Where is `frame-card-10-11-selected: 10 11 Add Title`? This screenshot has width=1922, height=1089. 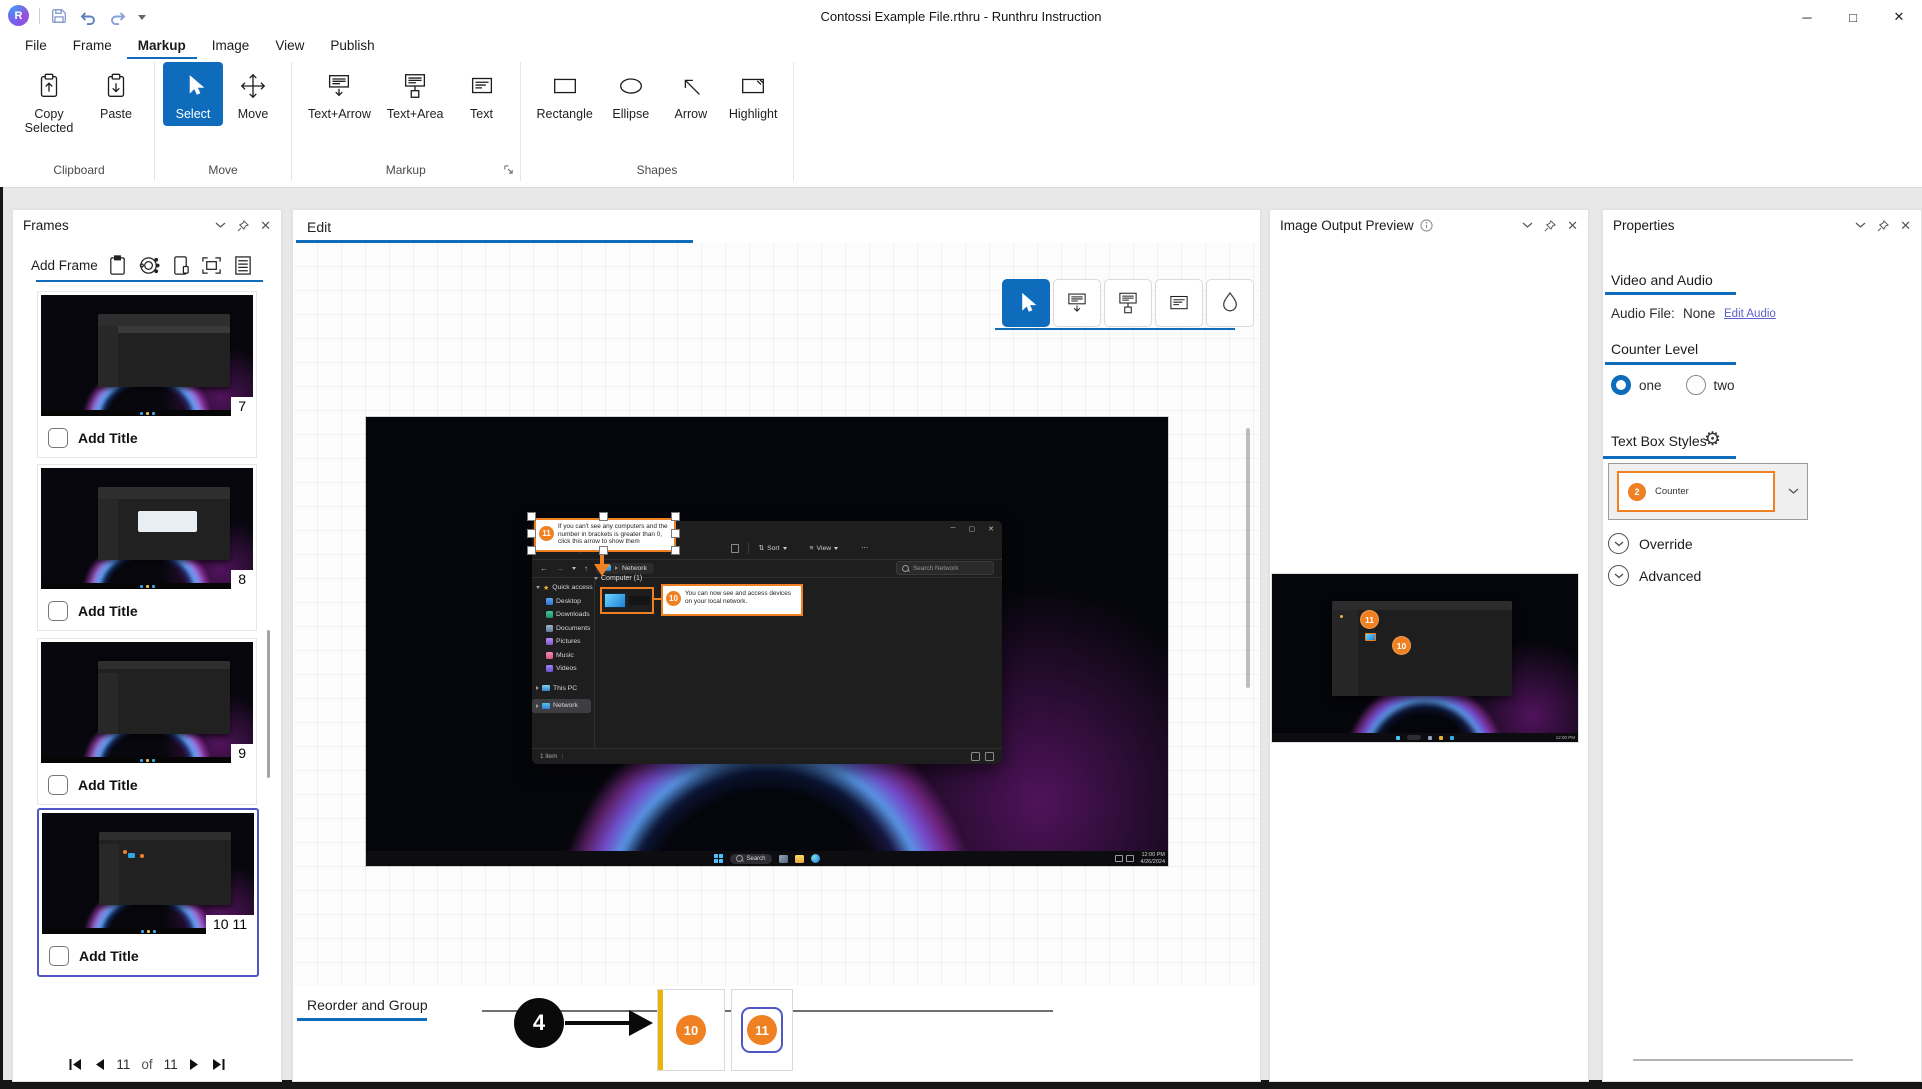 frame-card-10-11-selected: 10 11 Add Title is located at coordinates (148, 892).